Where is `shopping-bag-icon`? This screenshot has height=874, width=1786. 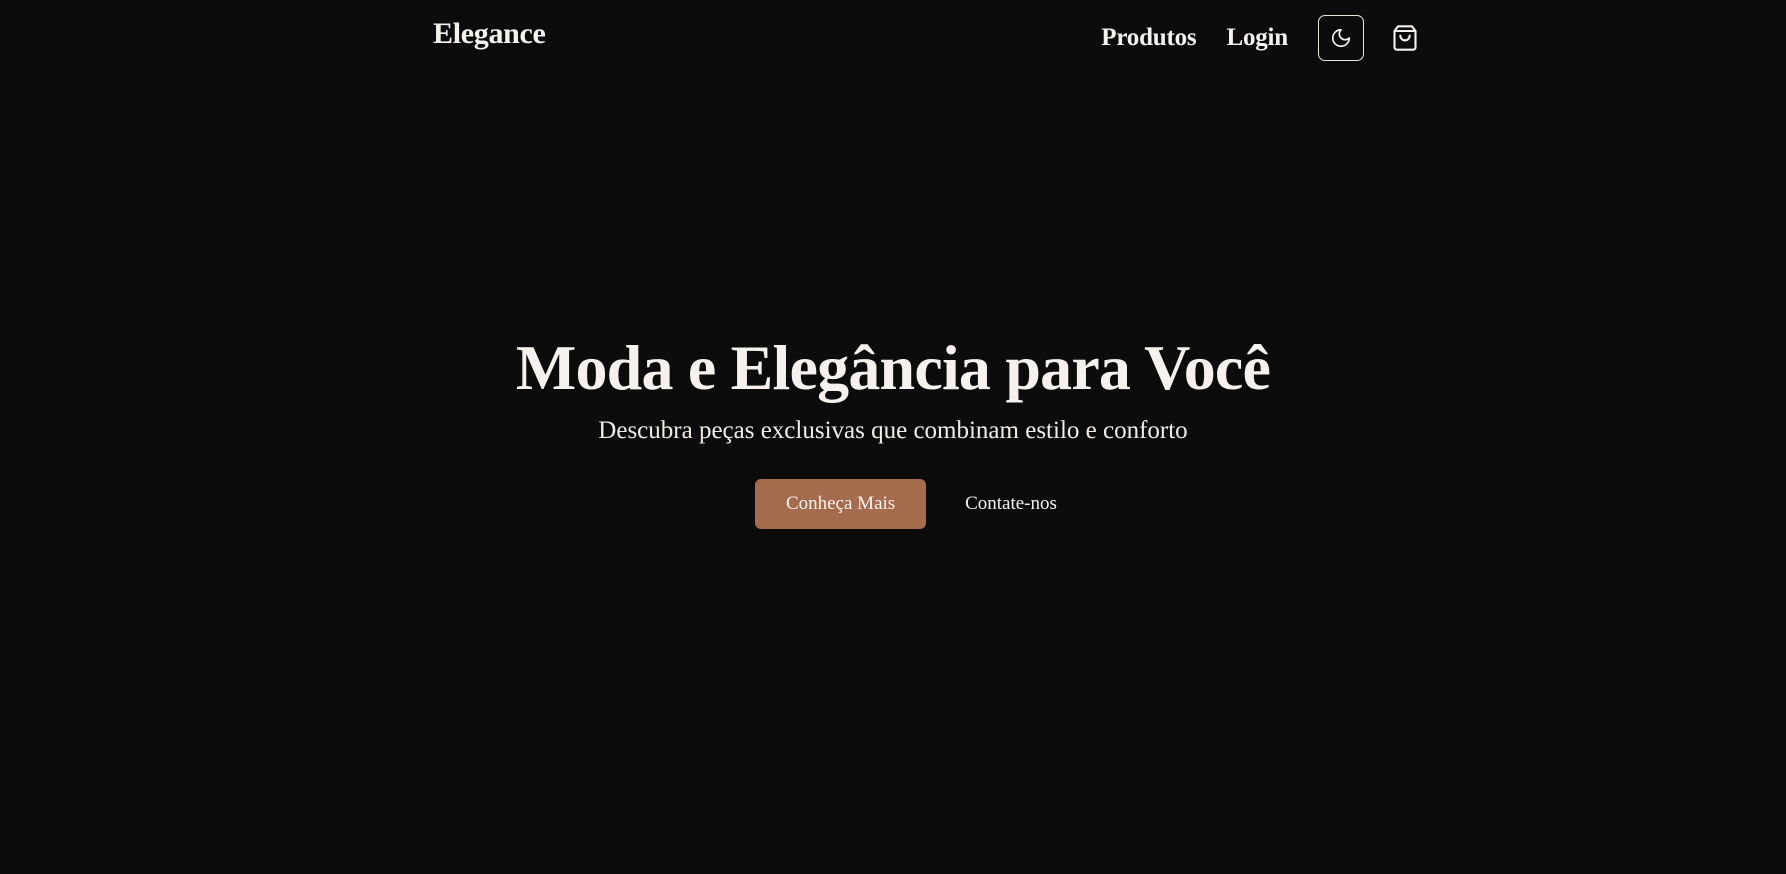 shopping-bag-icon is located at coordinates (1405, 38).